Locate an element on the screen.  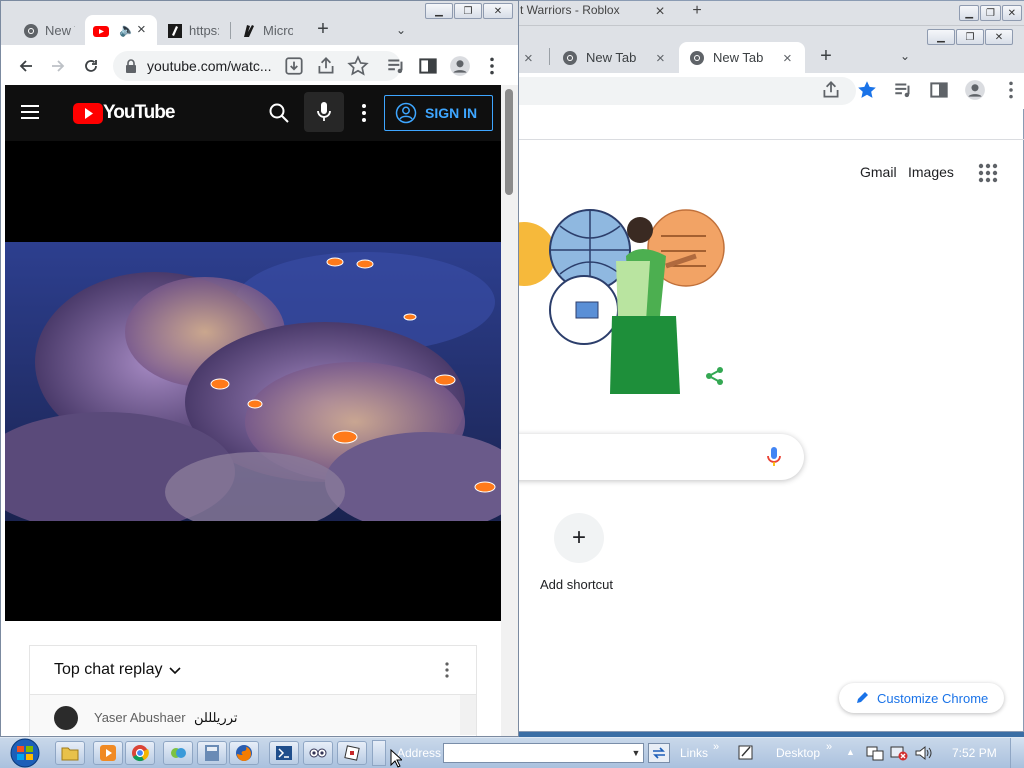
customize-chrome-button: Customize Chrome is located at coordinates (921, 698).